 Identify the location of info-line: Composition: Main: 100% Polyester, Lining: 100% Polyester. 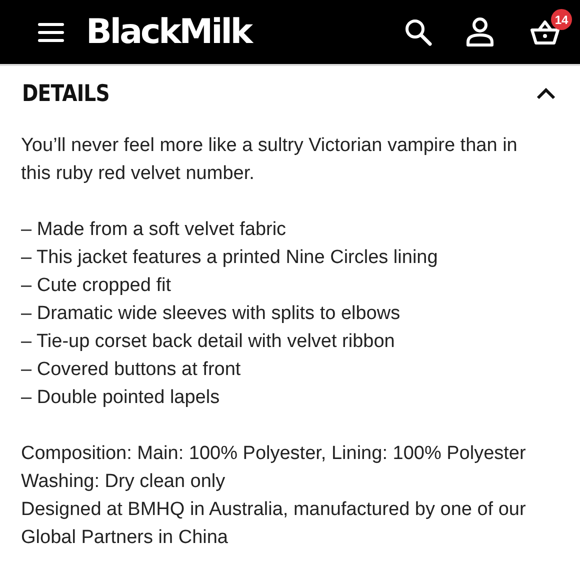
(274, 454).